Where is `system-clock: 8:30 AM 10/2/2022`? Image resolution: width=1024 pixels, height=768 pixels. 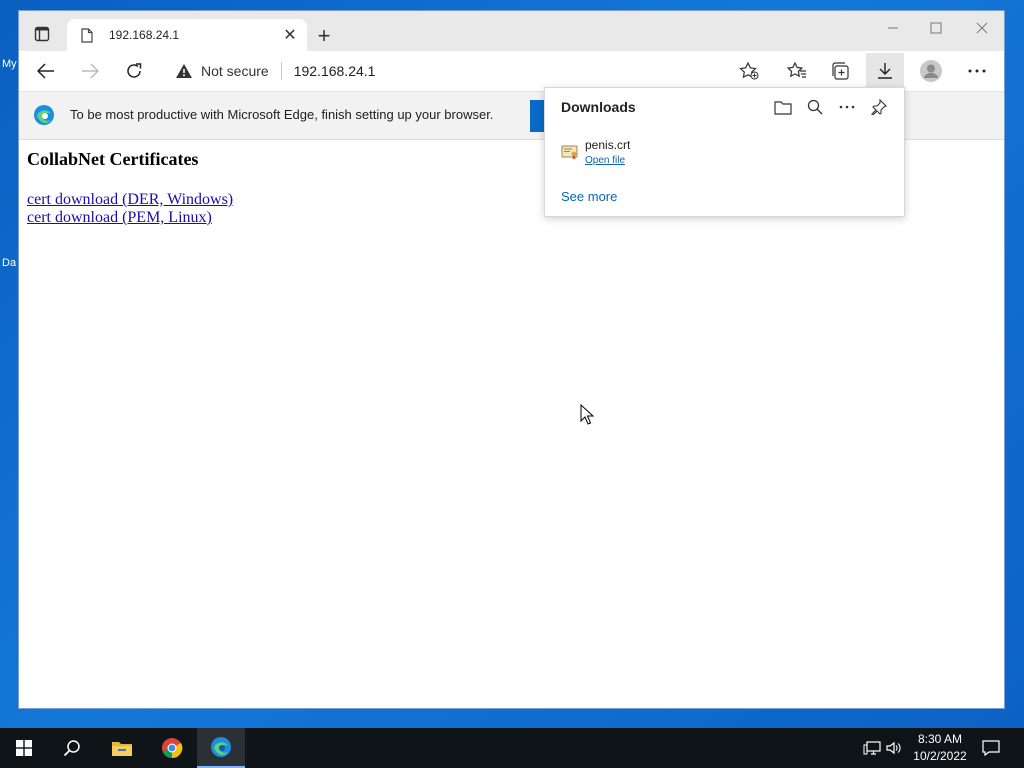 system-clock: 8:30 AM 10/2/2022 is located at coordinates (940, 748).